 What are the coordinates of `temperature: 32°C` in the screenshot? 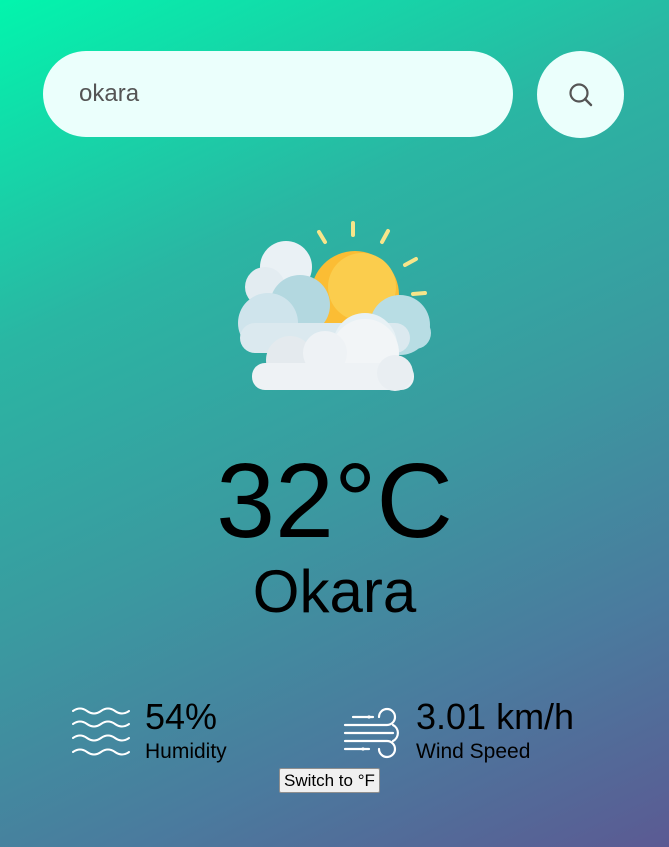 It's located at (334, 501).